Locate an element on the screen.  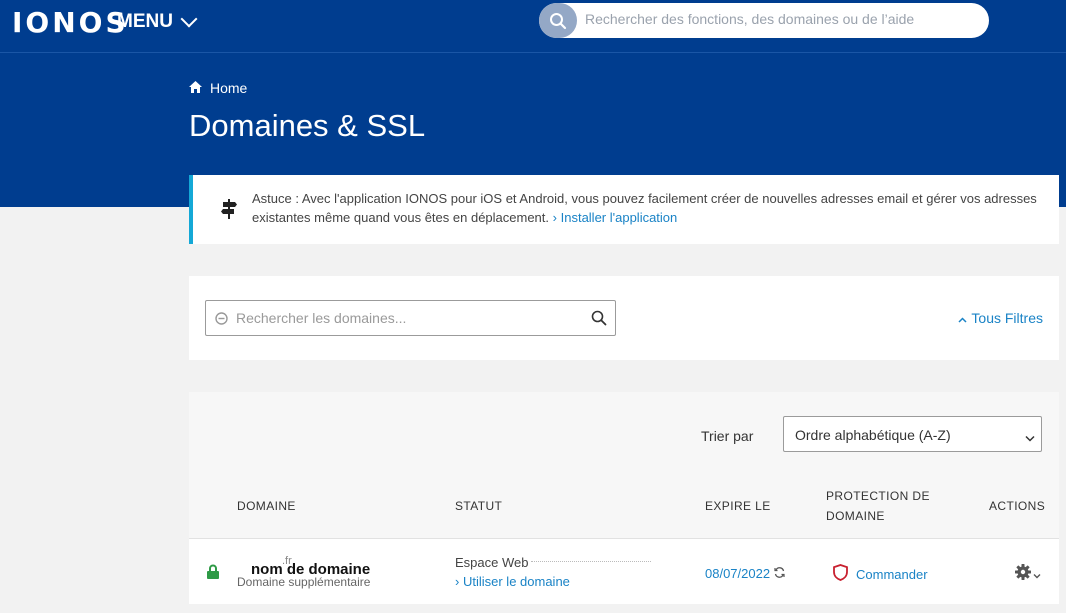
sort-select: Ordre alphabétique (A-Z) is located at coordinates (912, 434).